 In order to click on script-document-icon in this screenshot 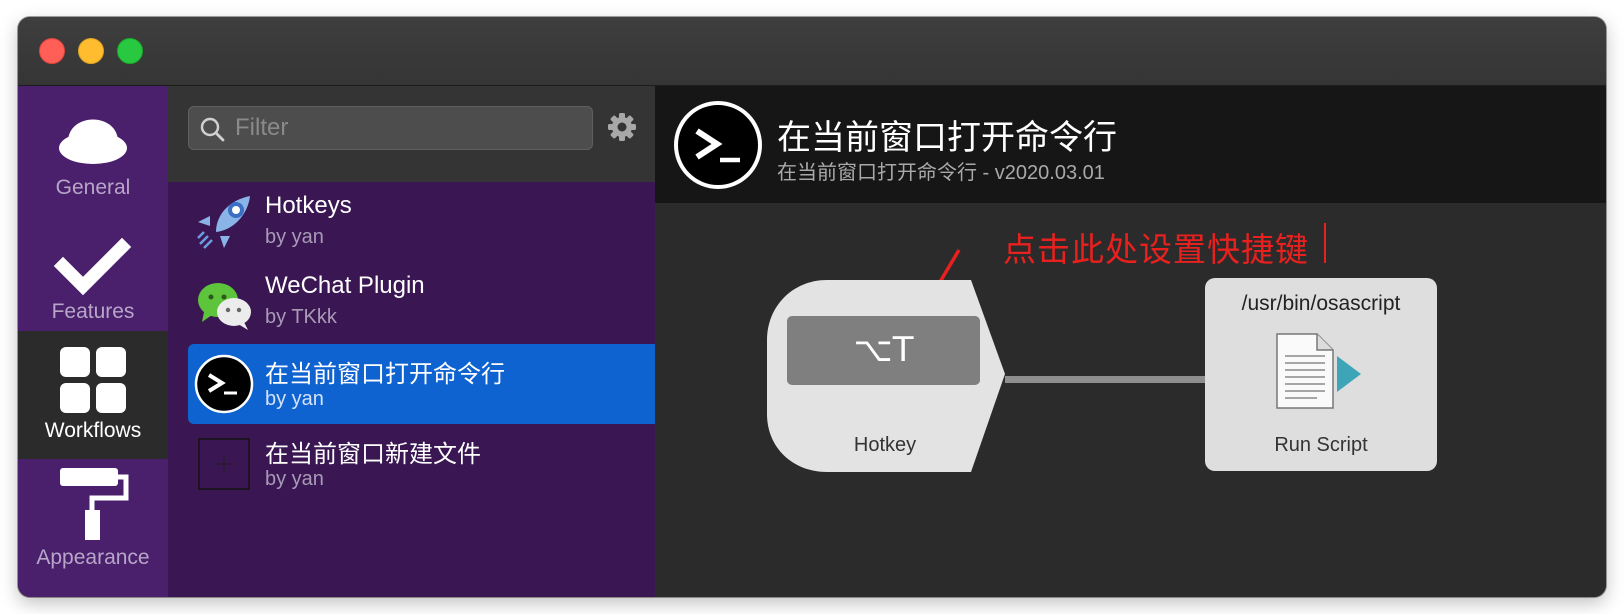, I will do `click(1318, 371)`.